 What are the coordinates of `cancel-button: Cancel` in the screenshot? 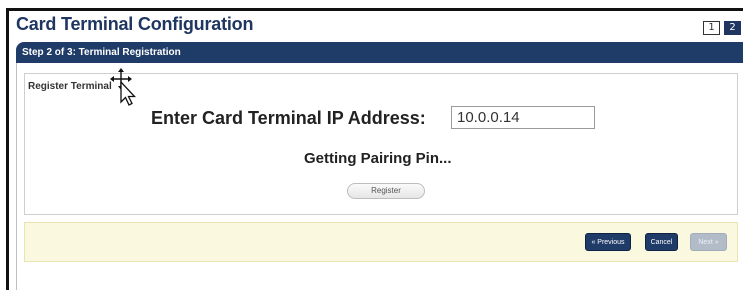 It's located at (661, 242).